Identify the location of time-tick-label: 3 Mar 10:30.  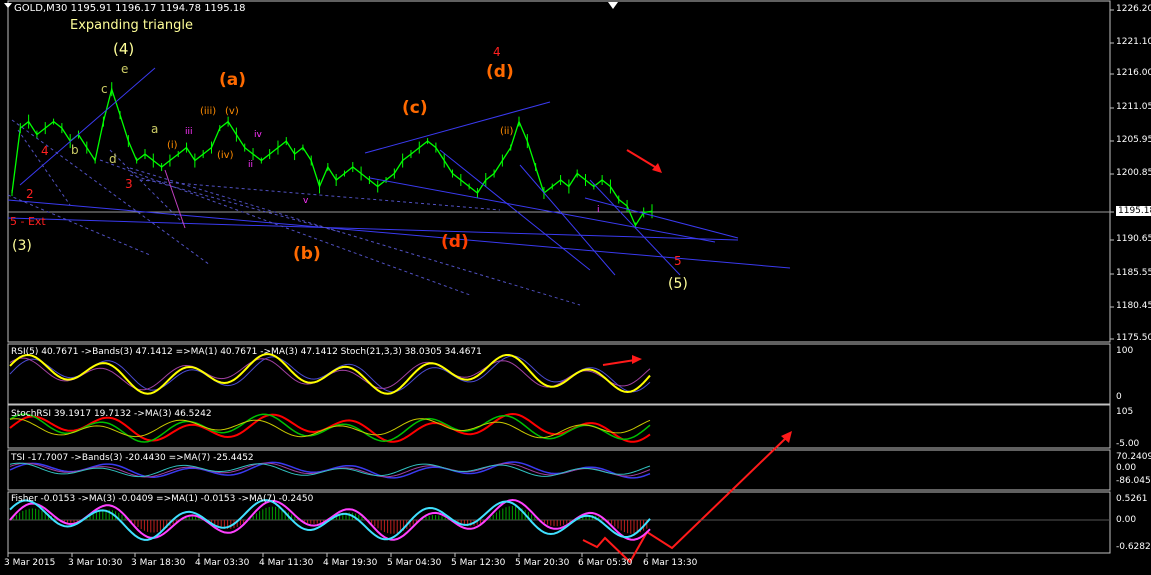
(95, 563).